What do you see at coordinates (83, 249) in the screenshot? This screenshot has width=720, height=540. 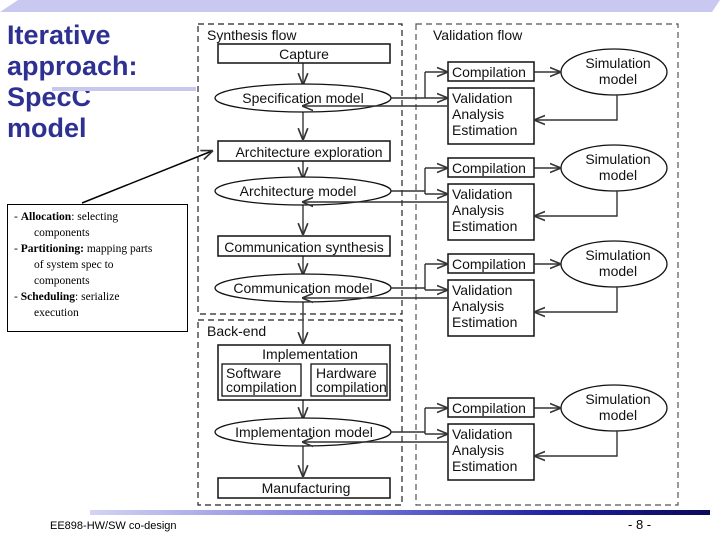 I see `note-item-partitioning: - Partitioning: mapping parts` at bounding box center [83, 249].